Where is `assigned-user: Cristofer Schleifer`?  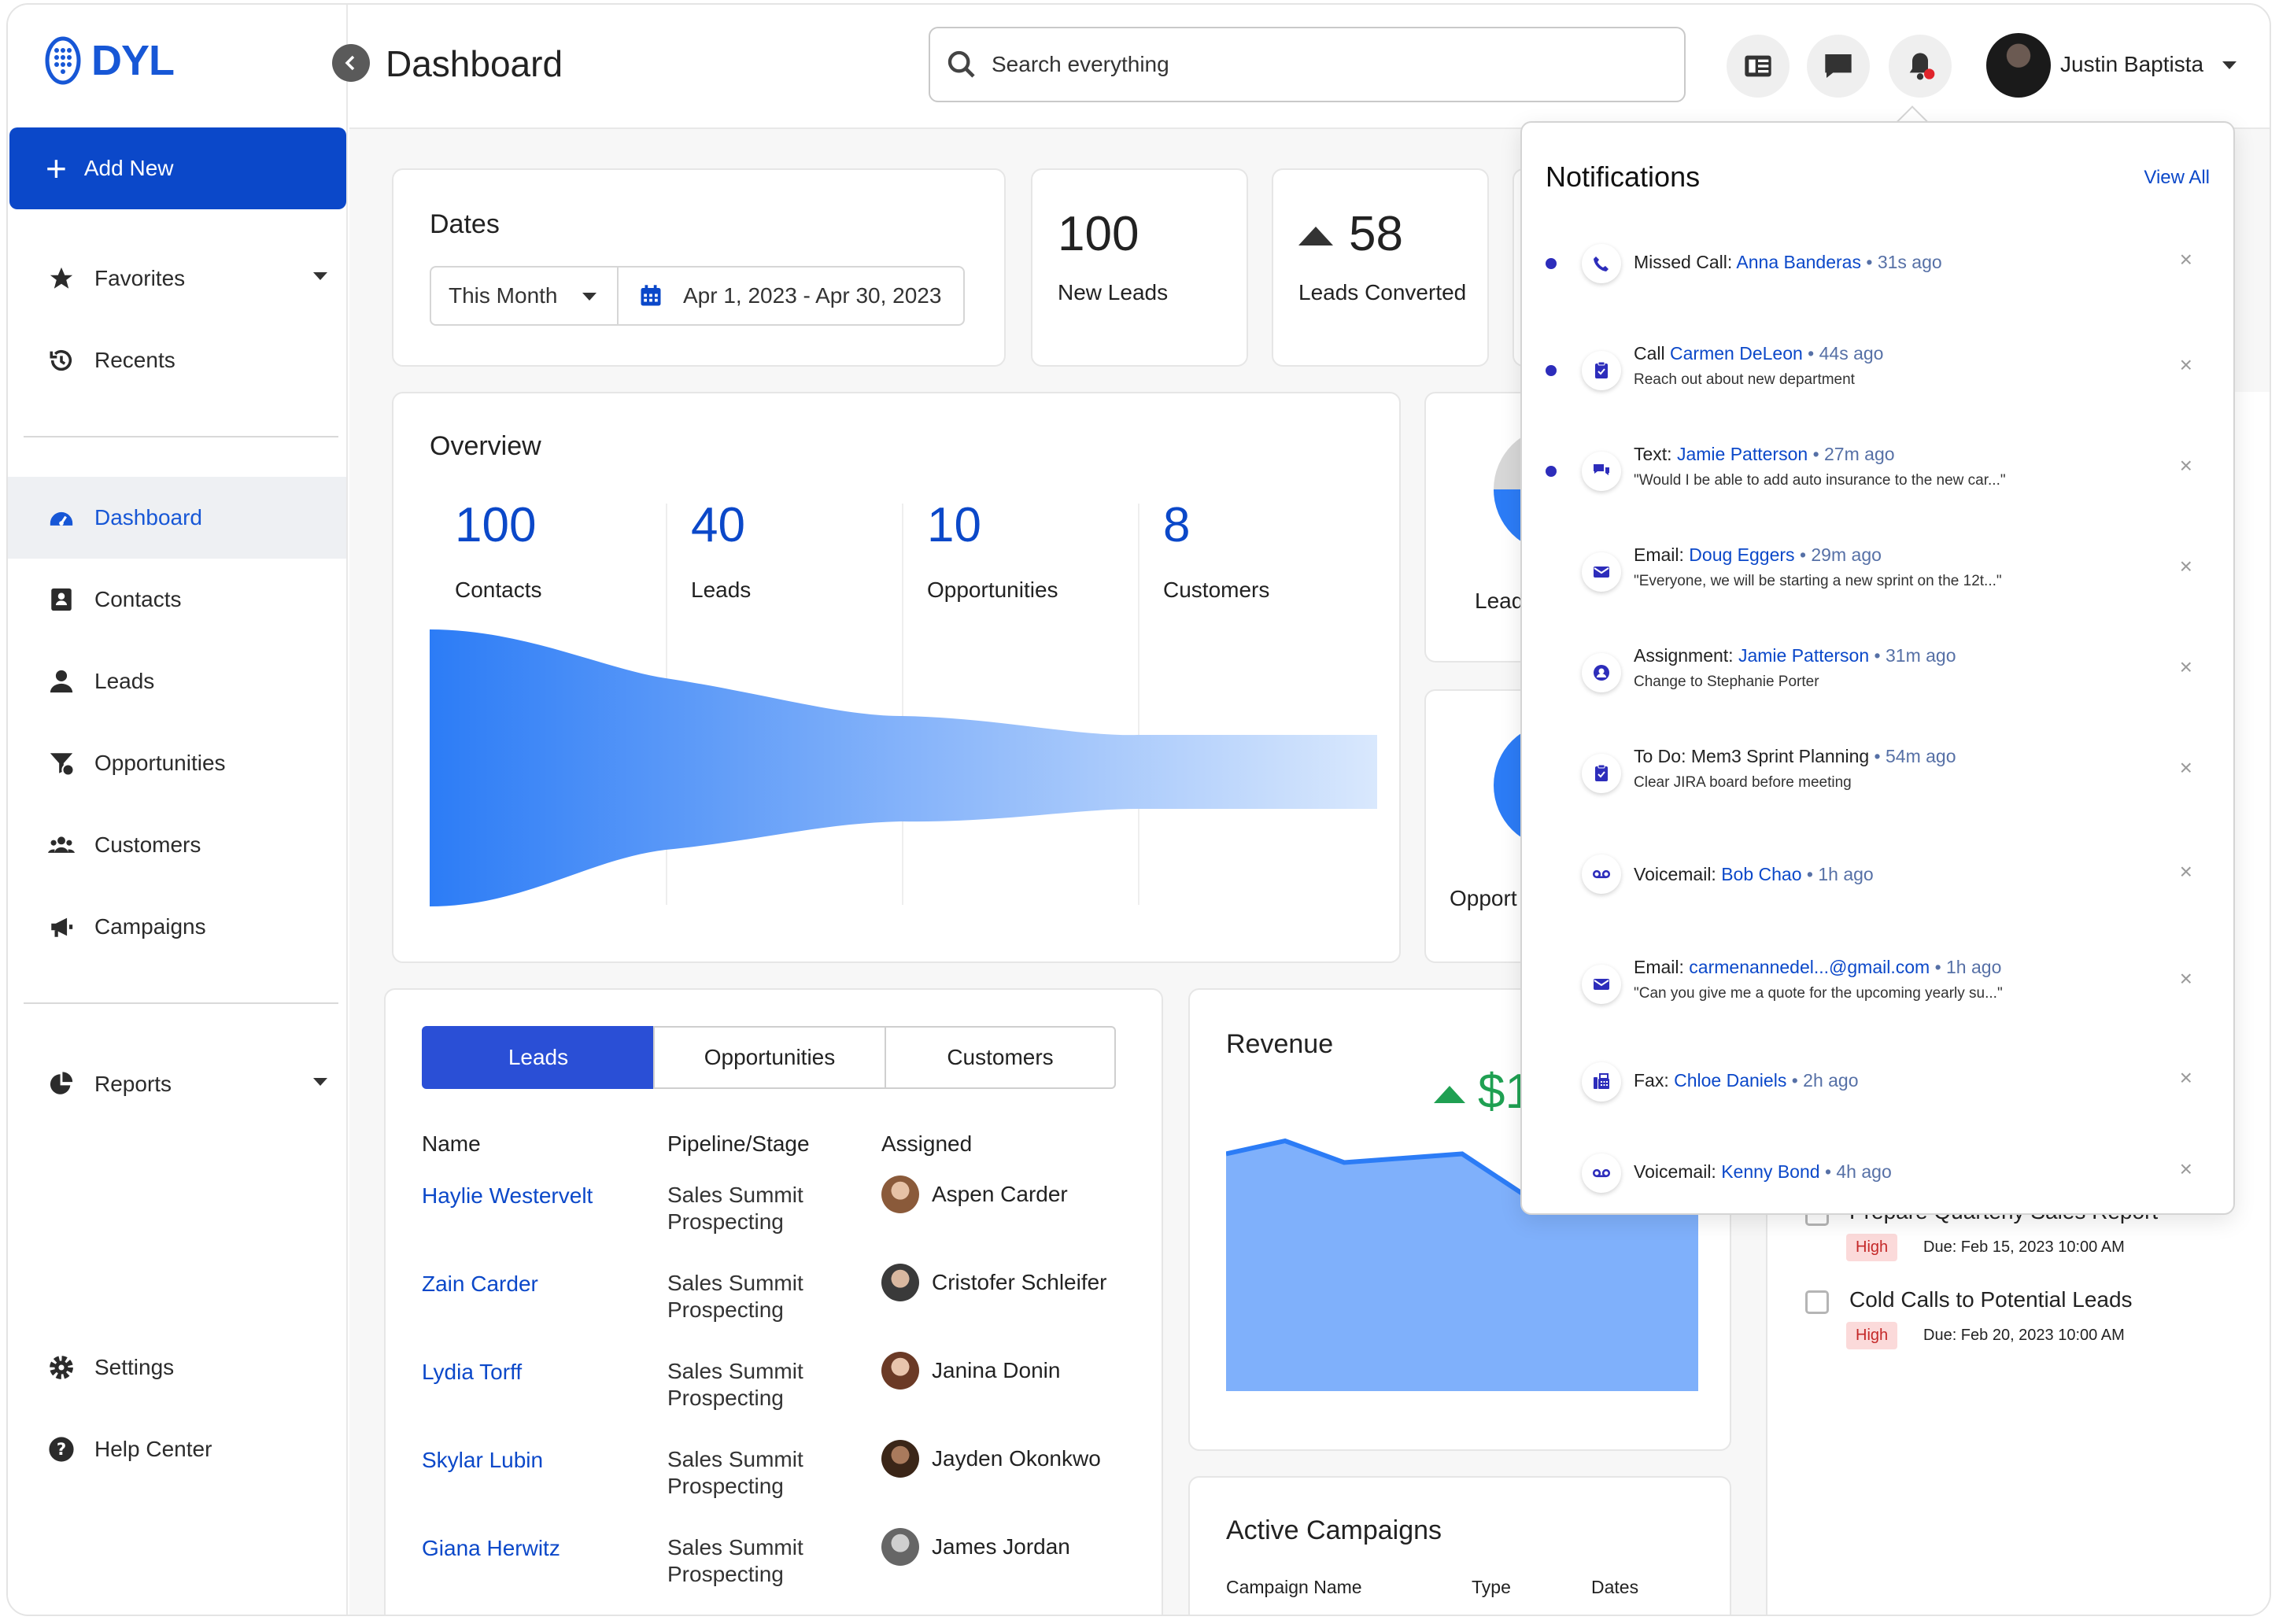 assigned-user: Cristofer Schleifer is located at coordinates (994, 1282).